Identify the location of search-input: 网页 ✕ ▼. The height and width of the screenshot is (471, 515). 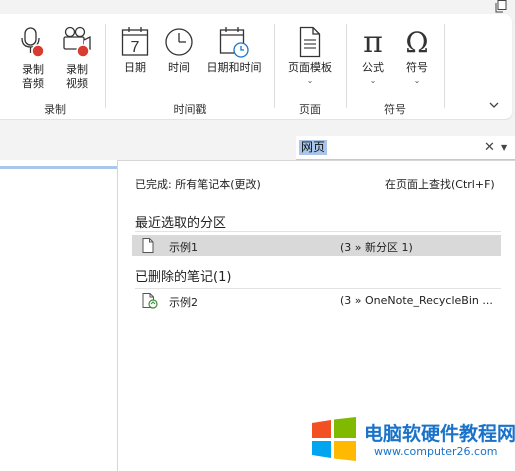
(405, 148).